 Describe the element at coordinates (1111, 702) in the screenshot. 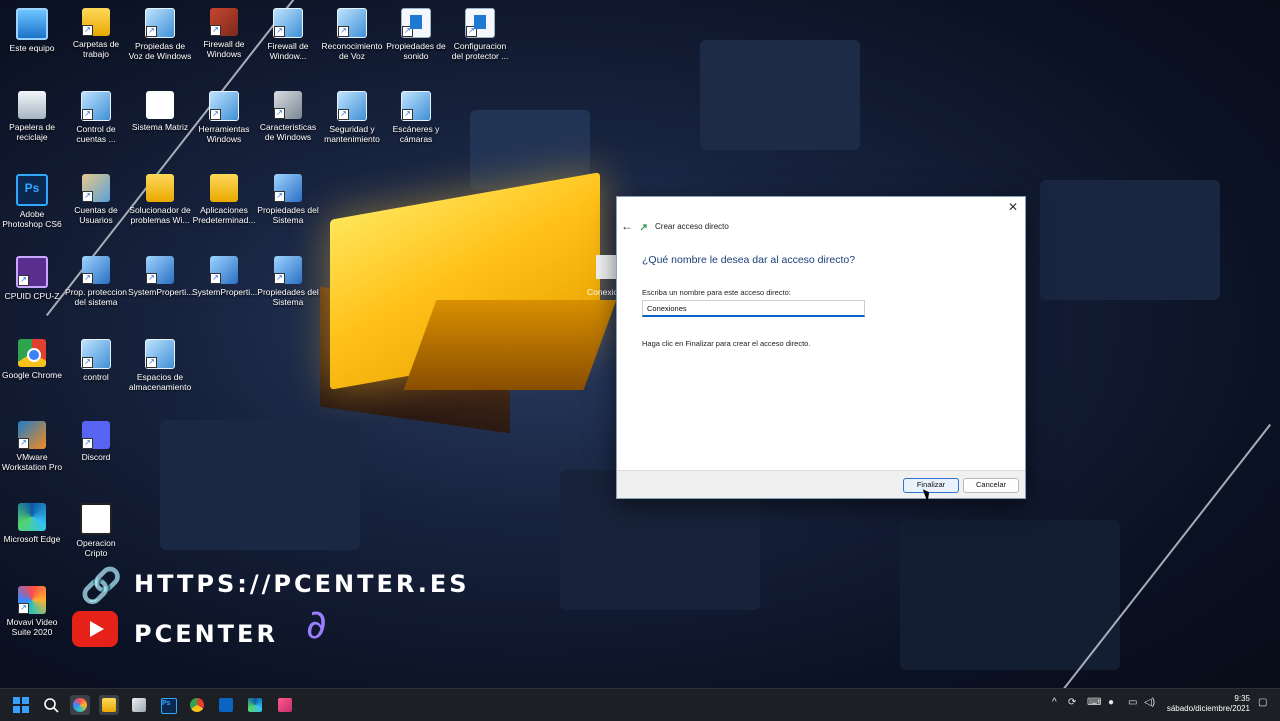

I see `tray-mic-icon: ●` at that location.